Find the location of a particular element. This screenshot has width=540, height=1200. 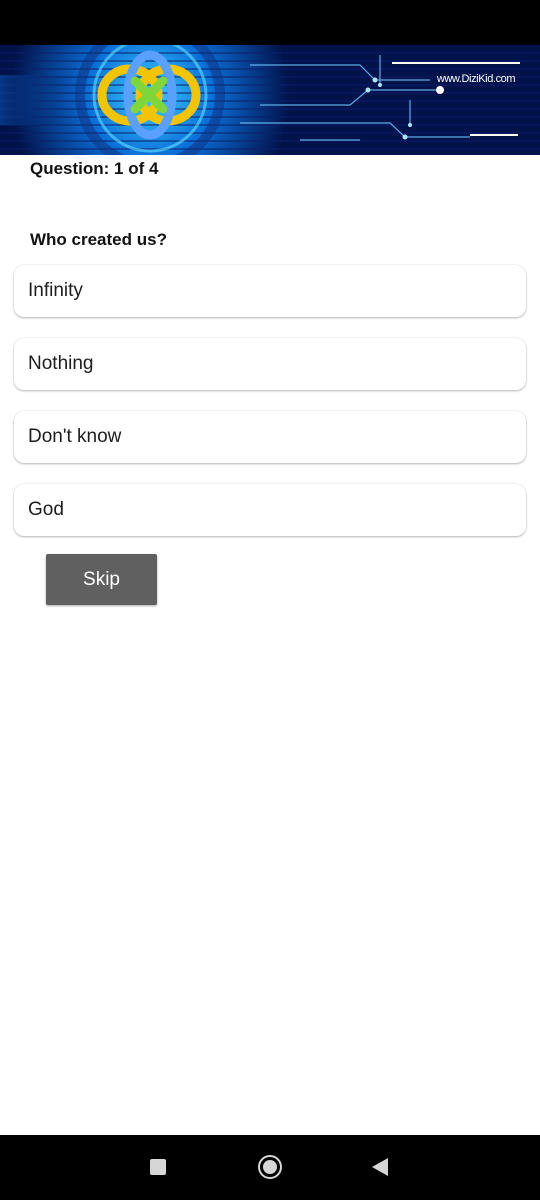

home-button is located at coordinates (270, 1167).